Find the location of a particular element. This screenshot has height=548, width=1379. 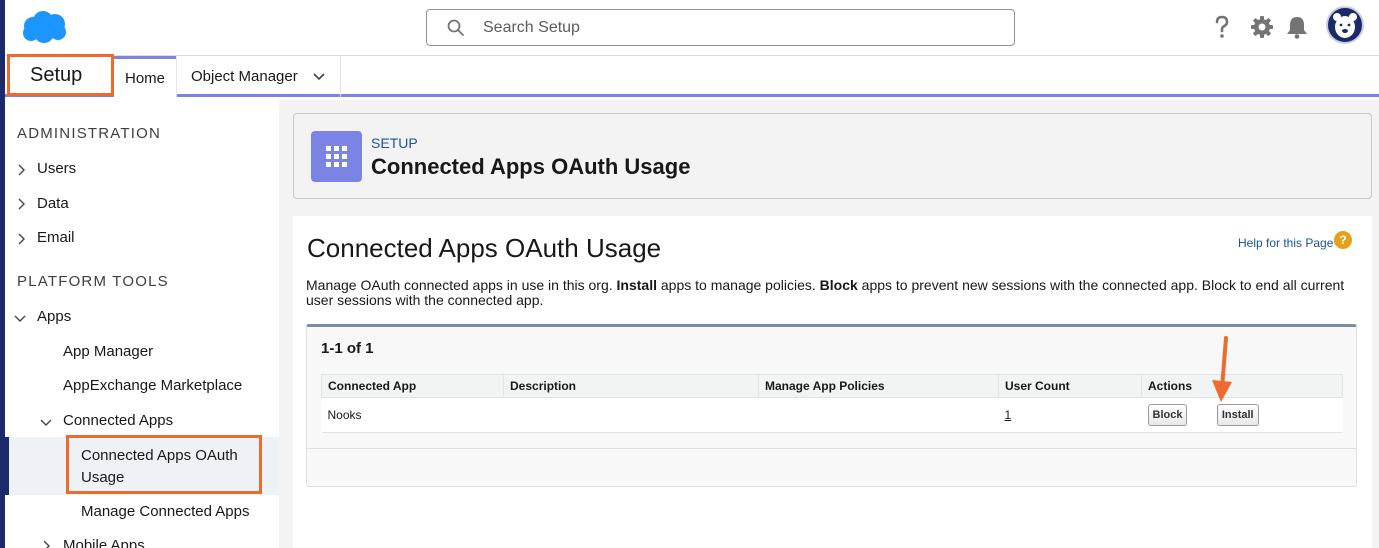

tab-object-manager-label: Object Manager is located at coordinates (244, 76).